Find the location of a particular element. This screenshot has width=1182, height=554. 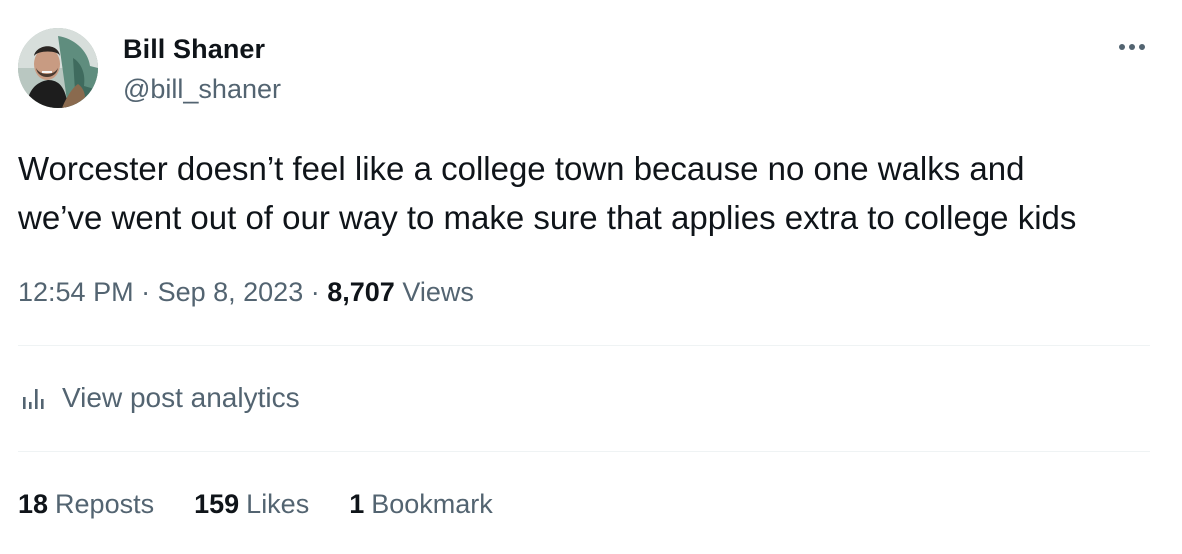

tweet-meta: 12:54 PM · Sep 8, 2023 · 8,707 Views is located at coordinates (246, 292).